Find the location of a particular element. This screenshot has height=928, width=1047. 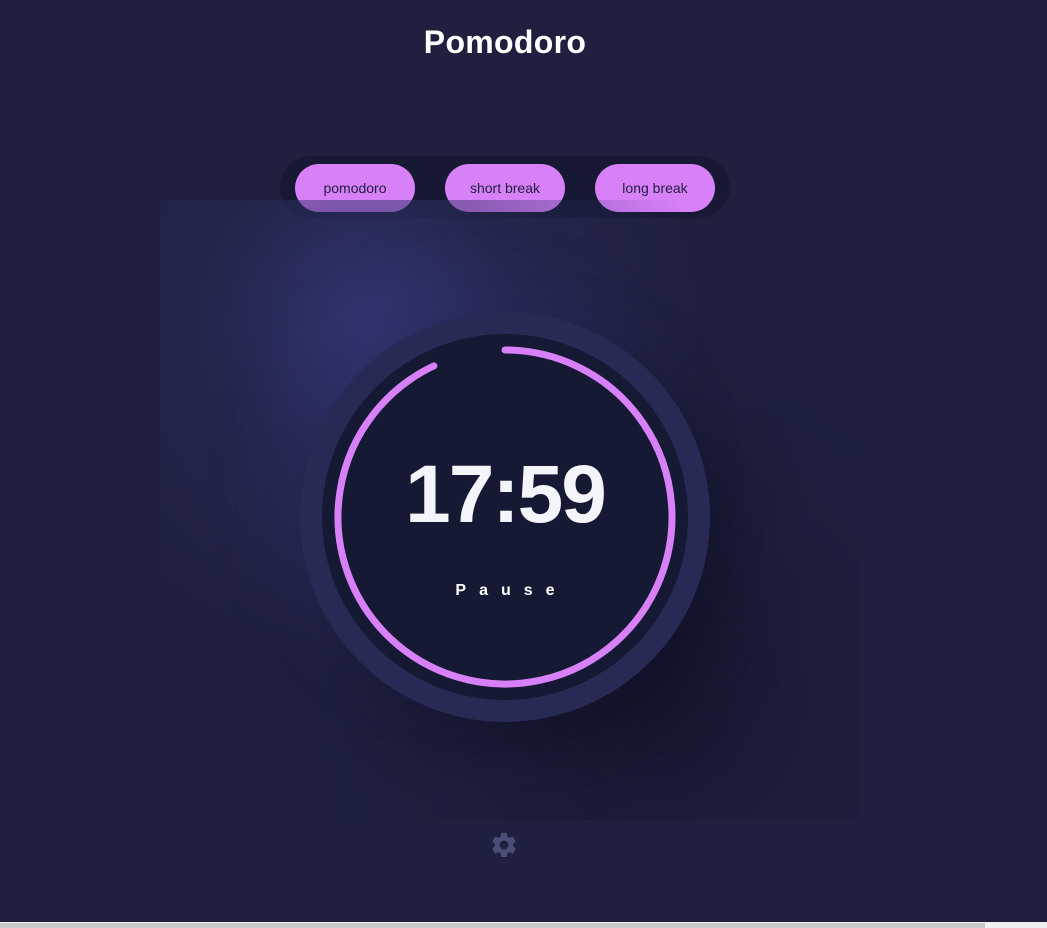

page-title: Pomodoro is located at coordinates (505, 42).